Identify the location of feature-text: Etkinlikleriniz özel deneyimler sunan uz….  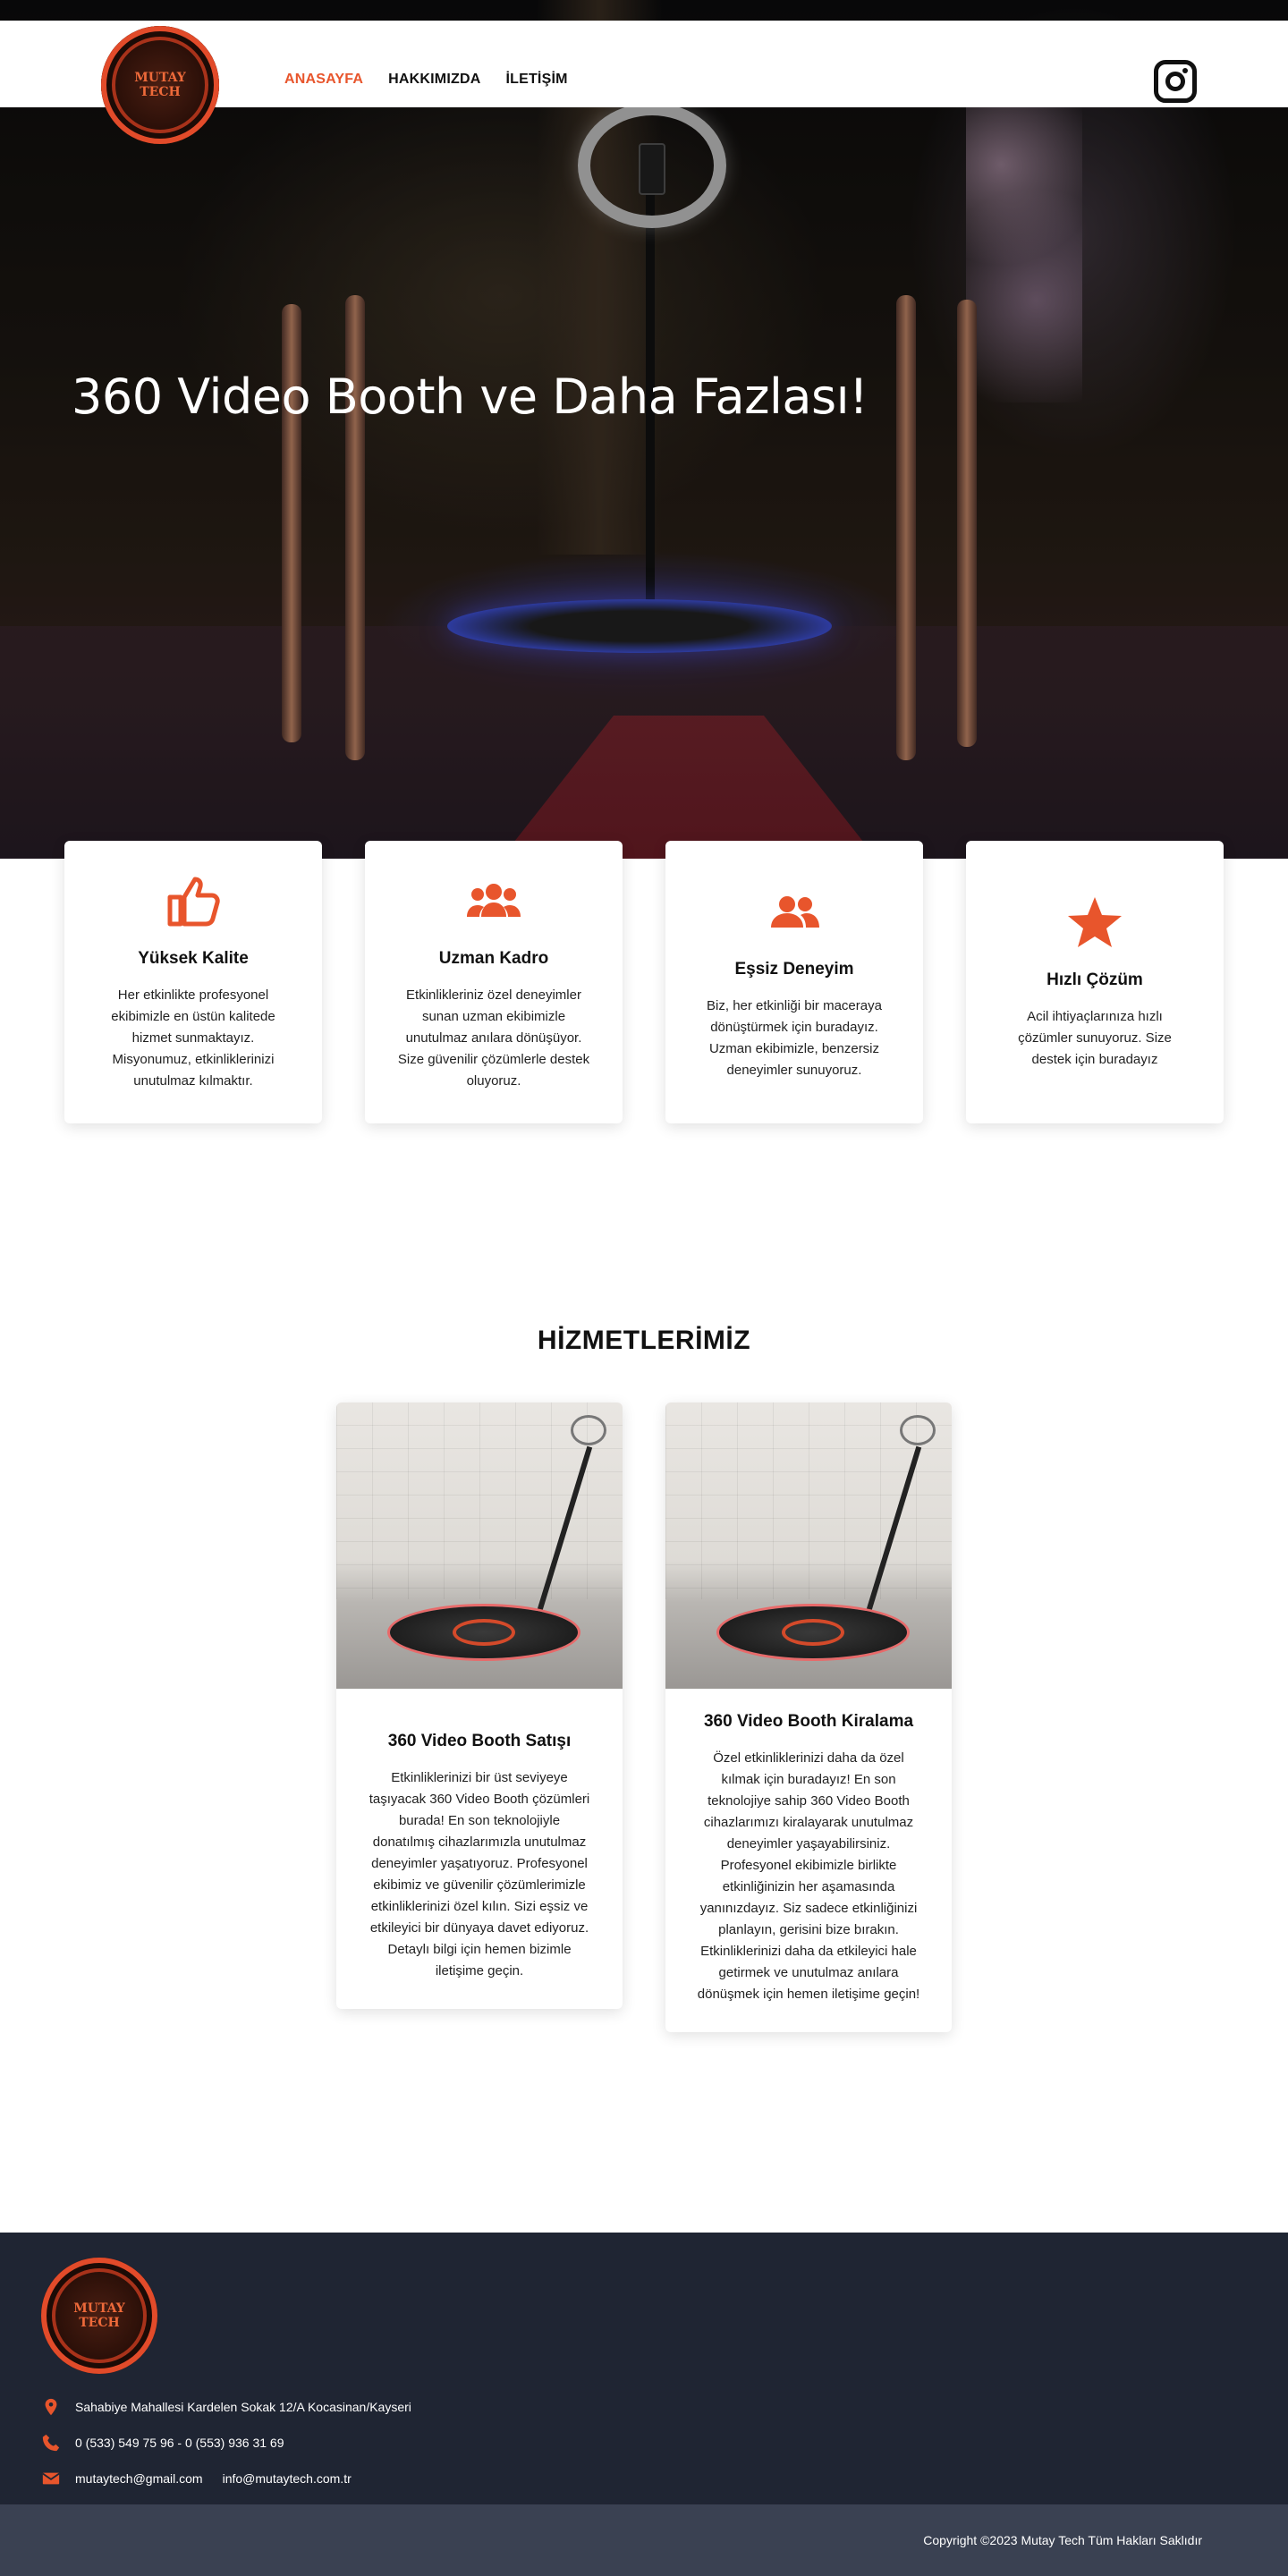
(493, 1038).